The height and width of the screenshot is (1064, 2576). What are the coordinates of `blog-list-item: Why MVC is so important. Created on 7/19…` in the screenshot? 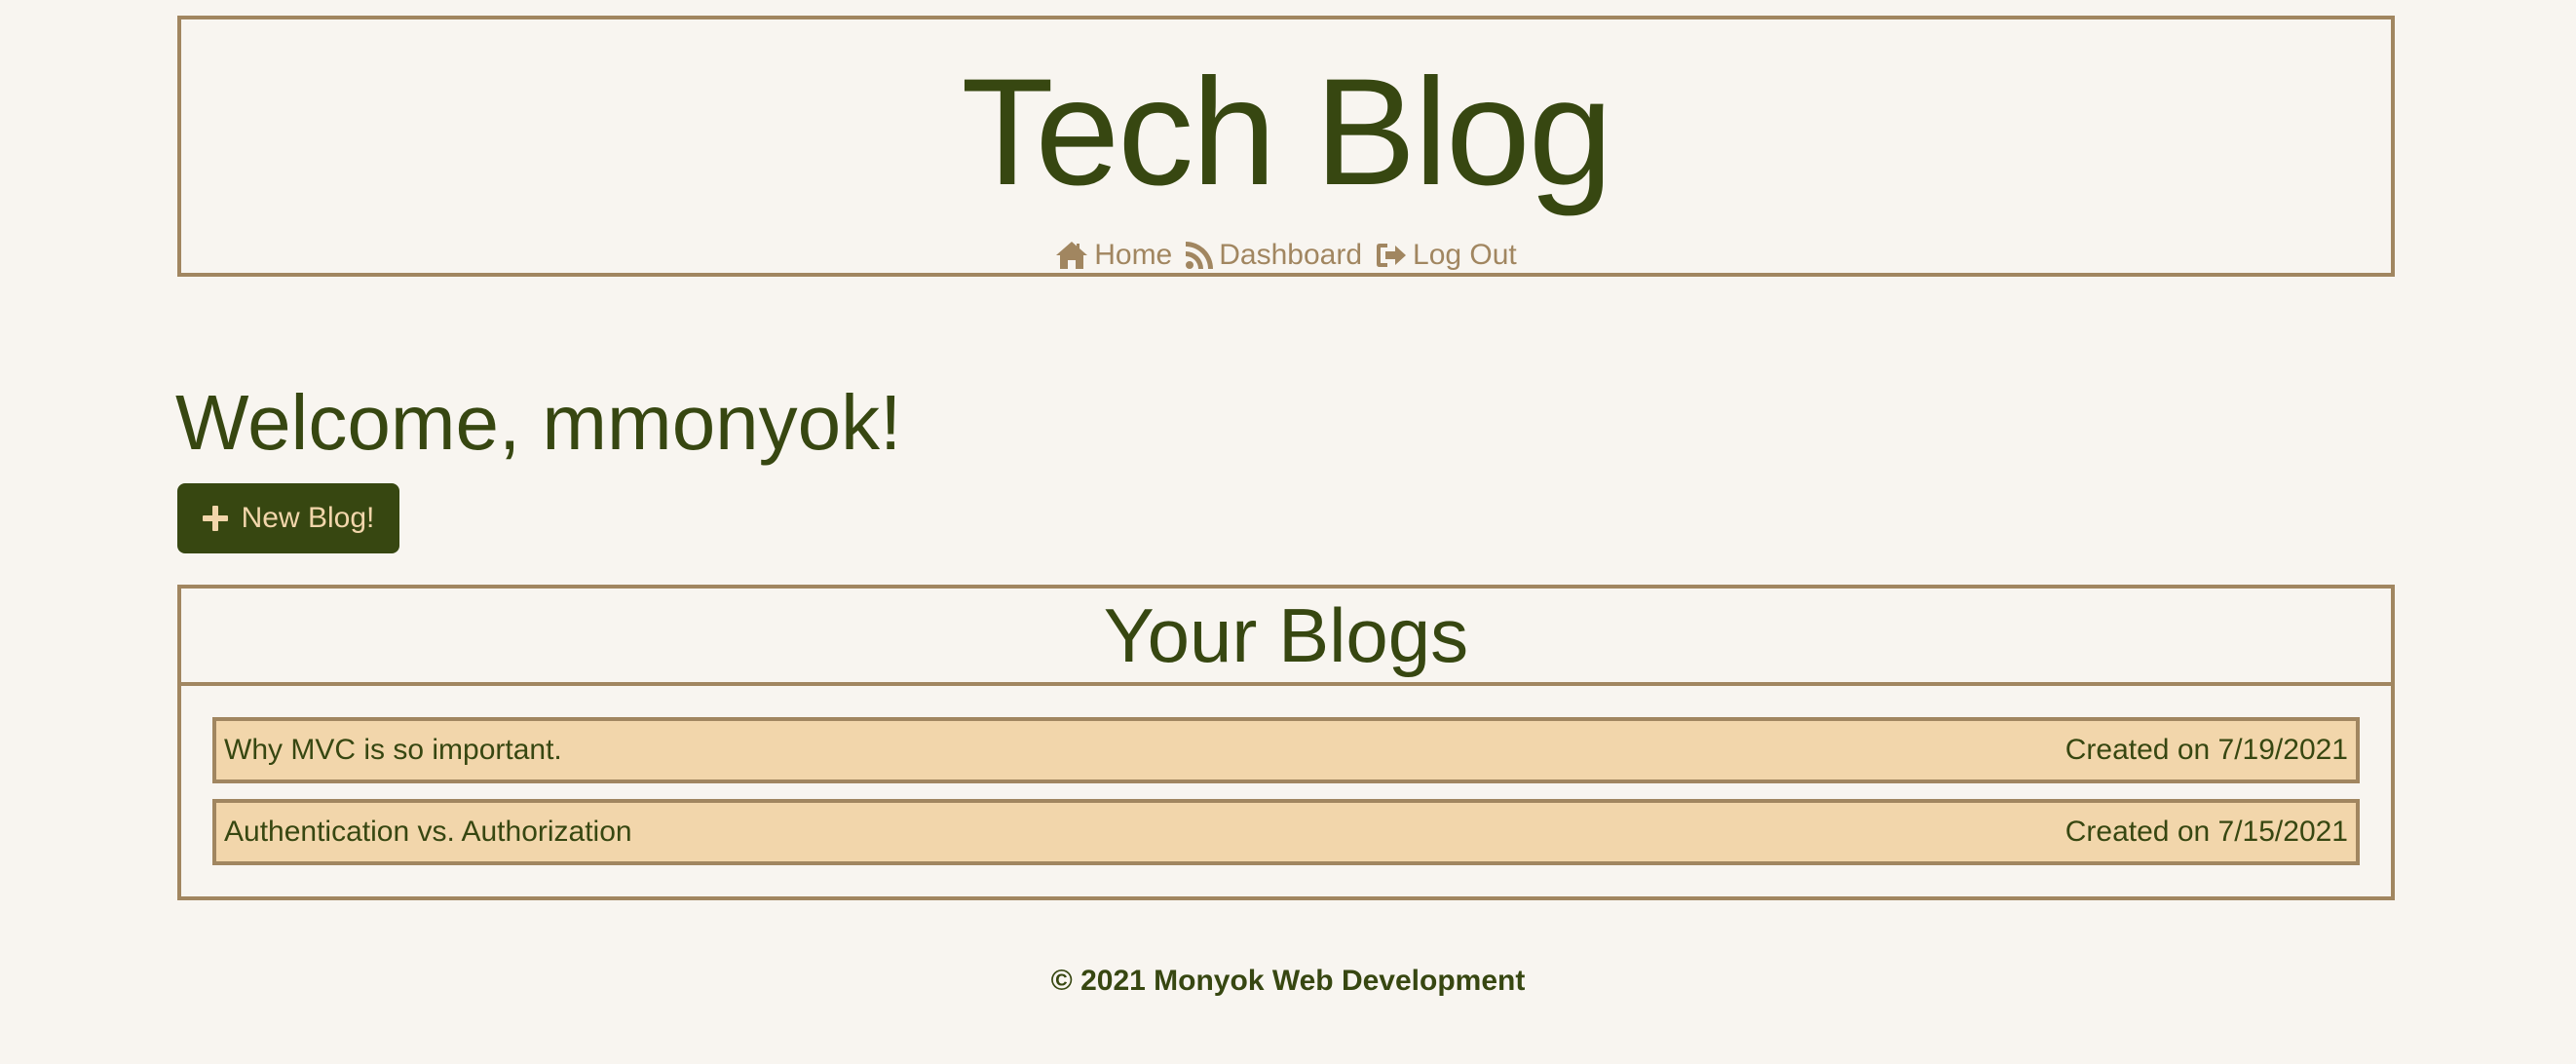 It's located at (1286, 750).